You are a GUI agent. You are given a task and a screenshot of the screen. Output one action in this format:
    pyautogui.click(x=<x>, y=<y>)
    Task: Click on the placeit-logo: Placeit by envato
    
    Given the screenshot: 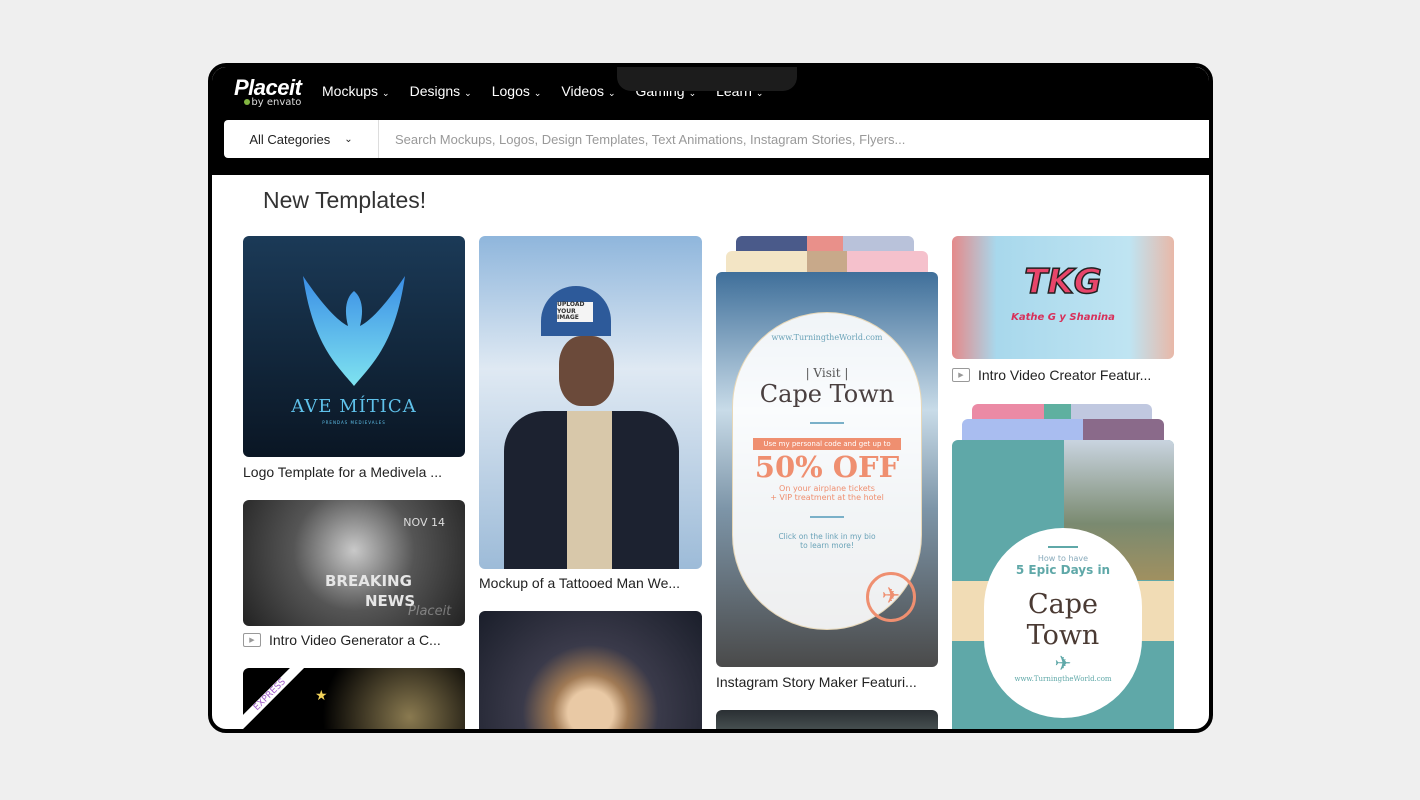 What is the action you would take?
    pyautogui.click(x=268, y=91)
    